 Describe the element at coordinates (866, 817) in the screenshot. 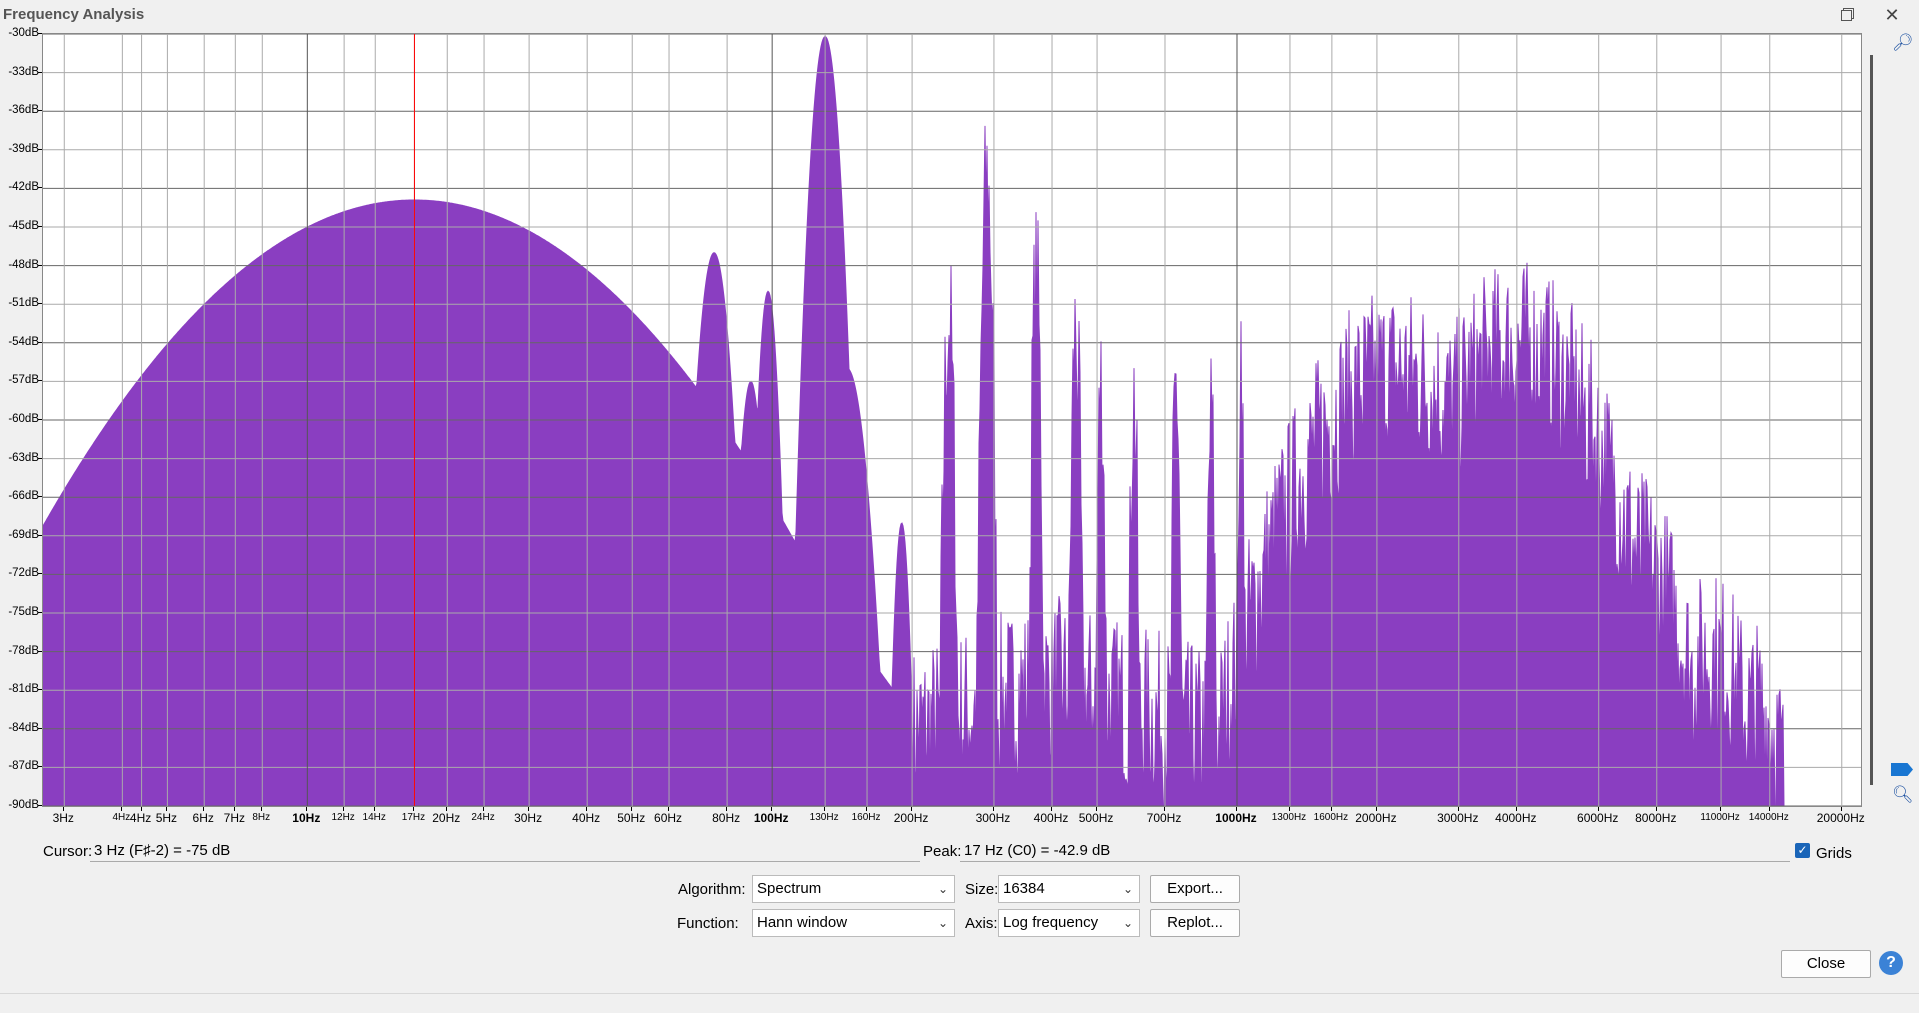

I see `x-tick-label: 160Hz` at that location.